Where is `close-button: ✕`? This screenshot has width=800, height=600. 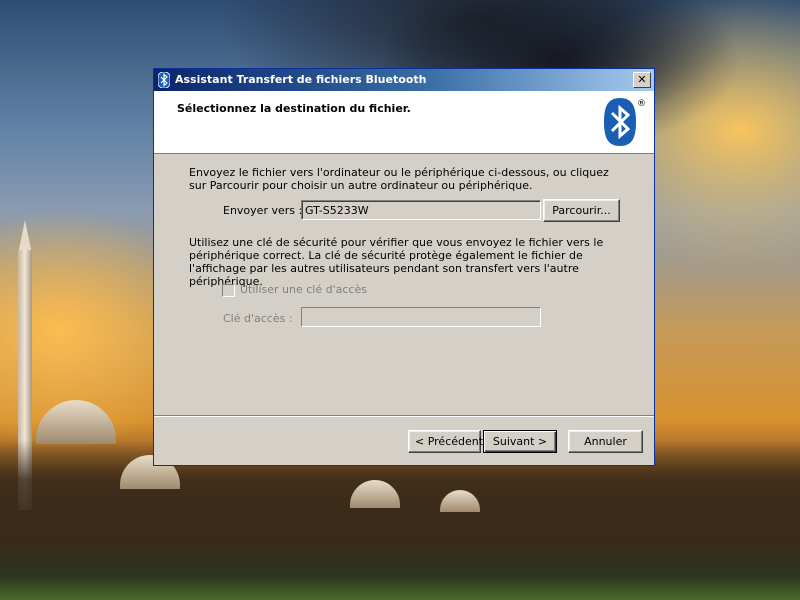 close-button: ✕ is located at coordinates (642, 80).